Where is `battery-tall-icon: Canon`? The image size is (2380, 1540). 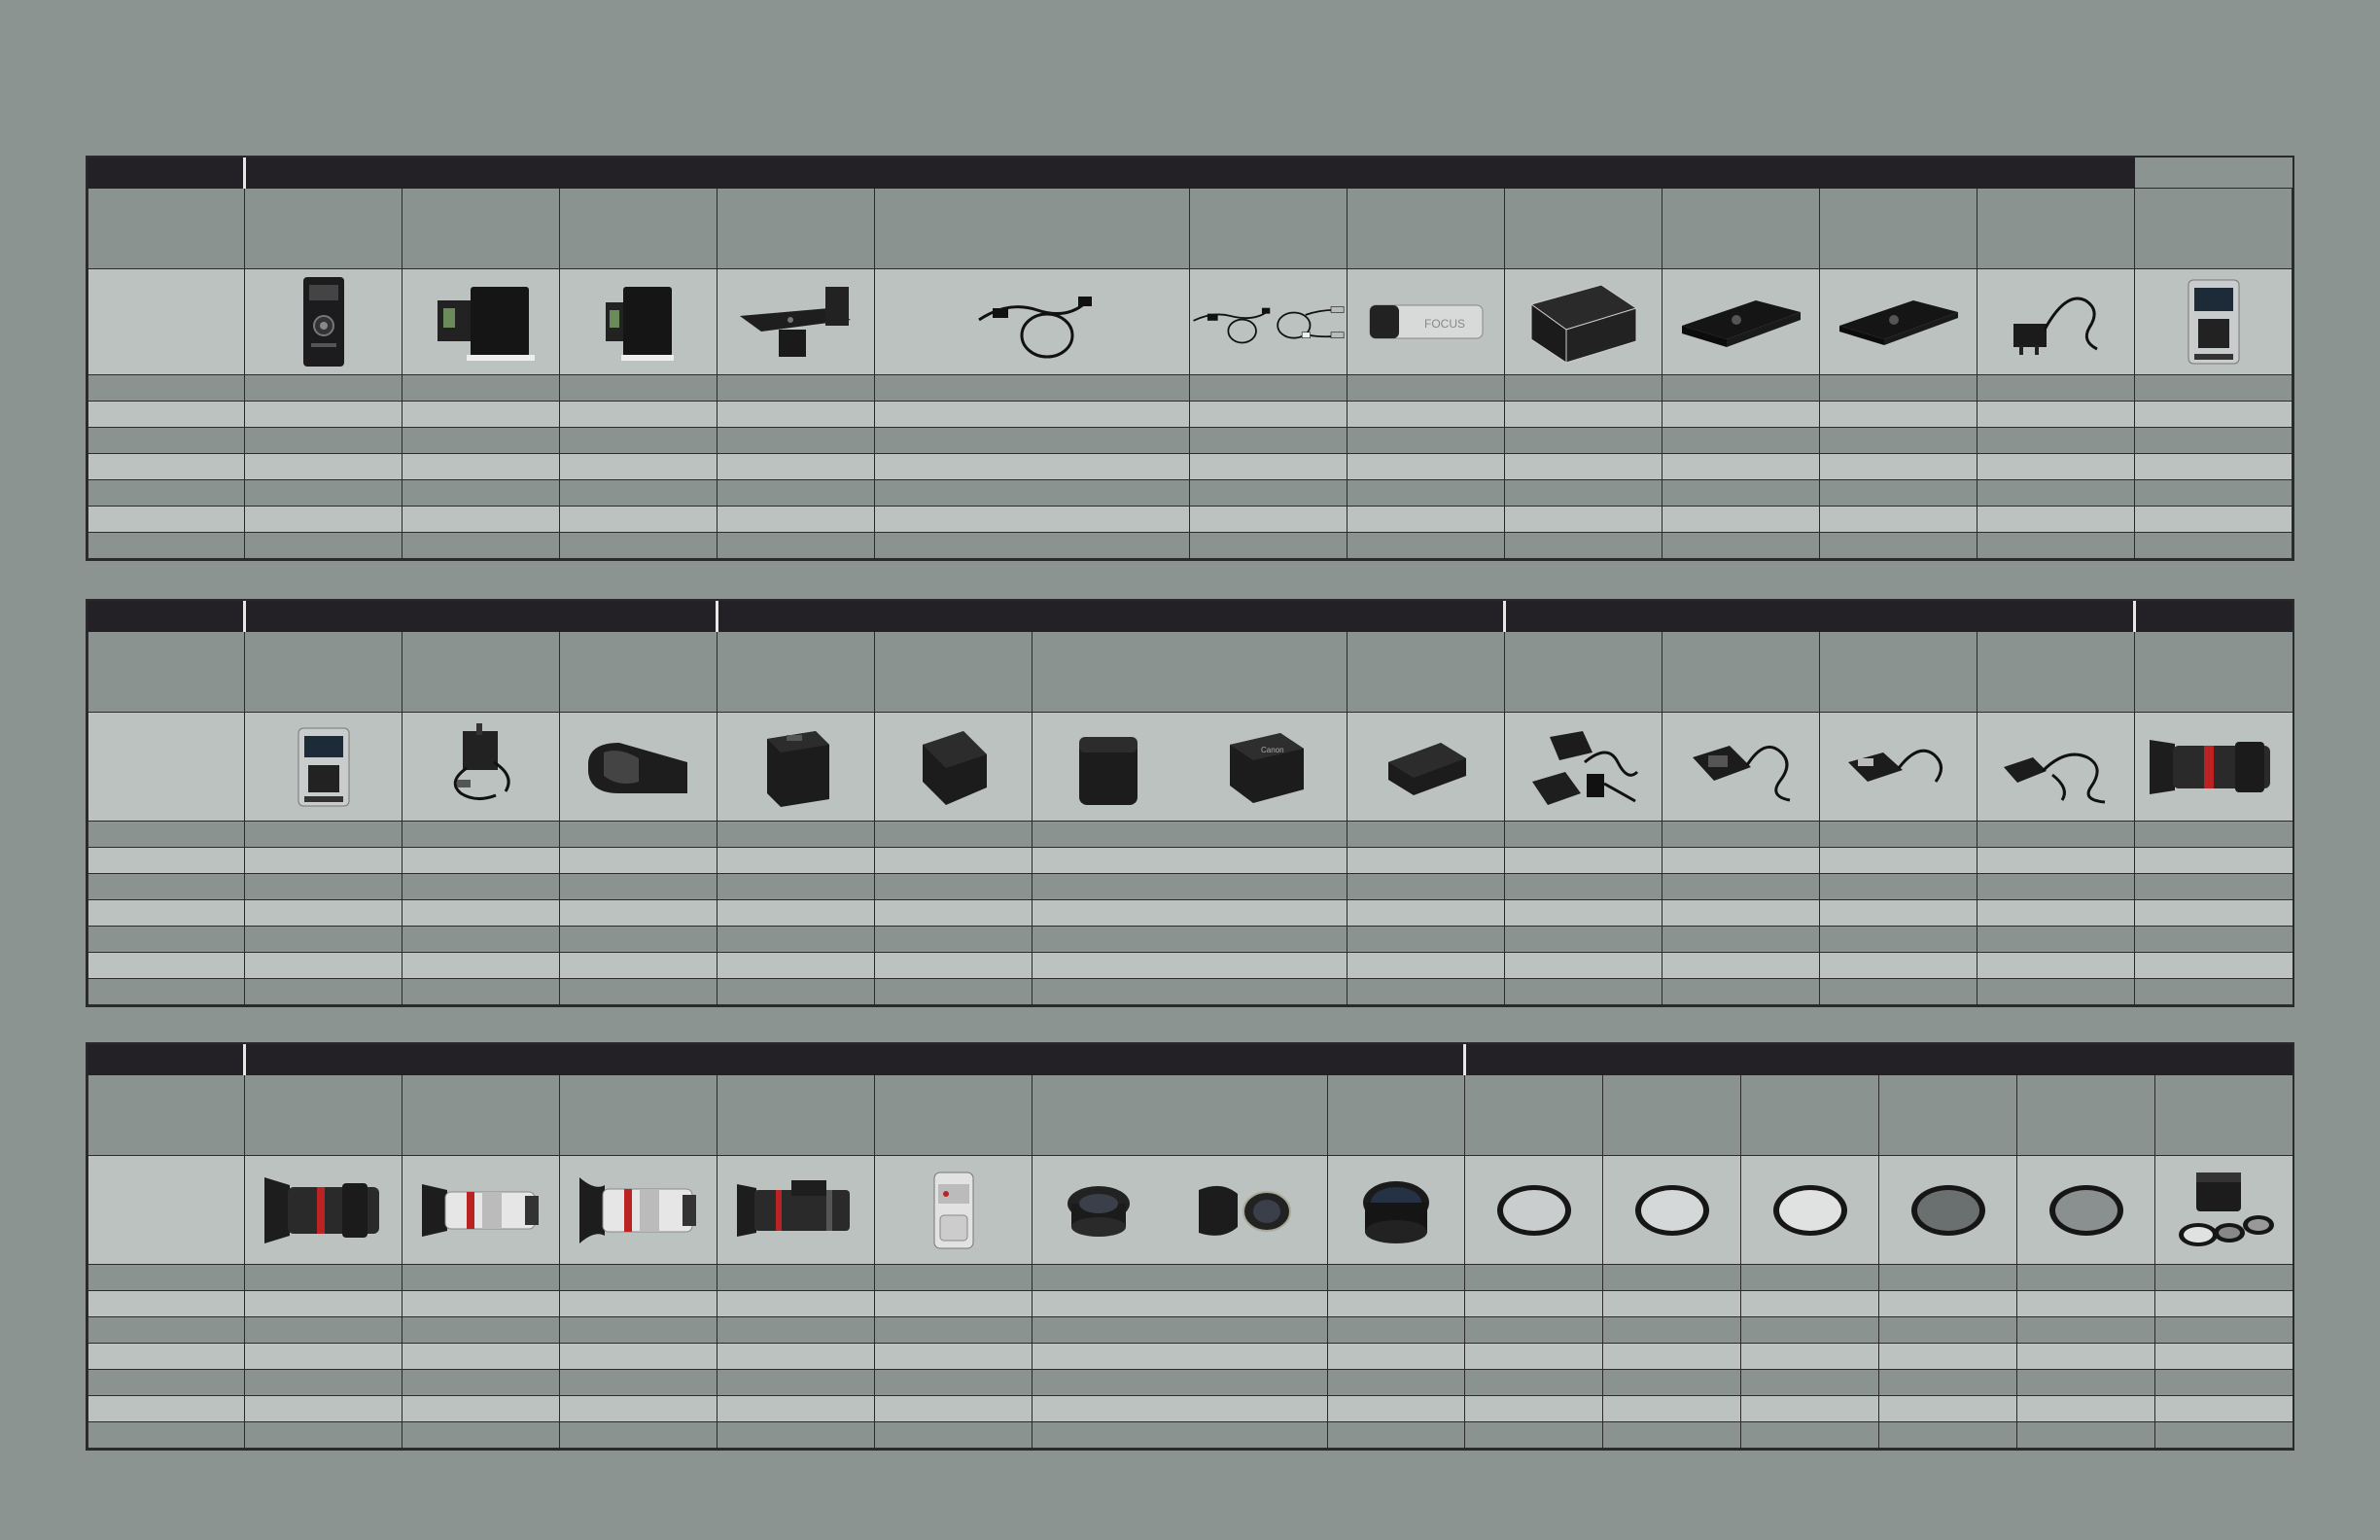
battery-tall-icon: Canon is located at coordinates (1266, 767).